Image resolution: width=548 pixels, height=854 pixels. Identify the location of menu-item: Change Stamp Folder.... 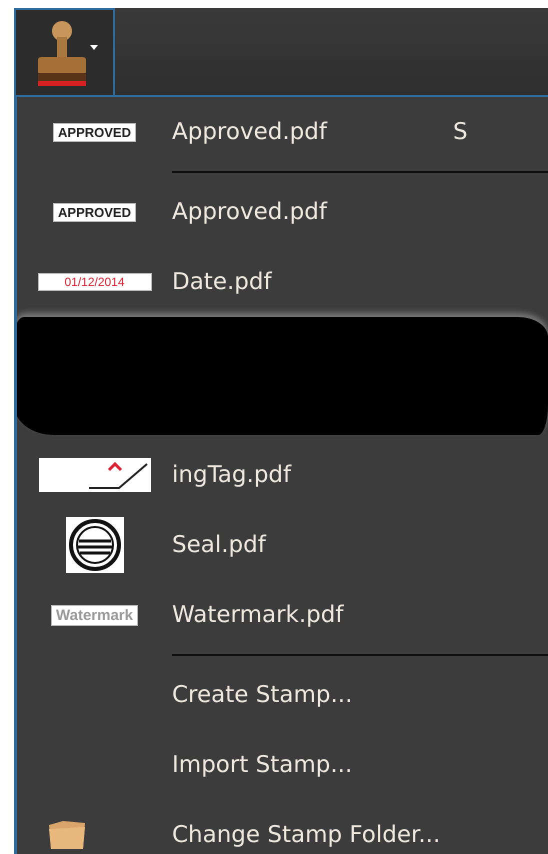
(282, 827).